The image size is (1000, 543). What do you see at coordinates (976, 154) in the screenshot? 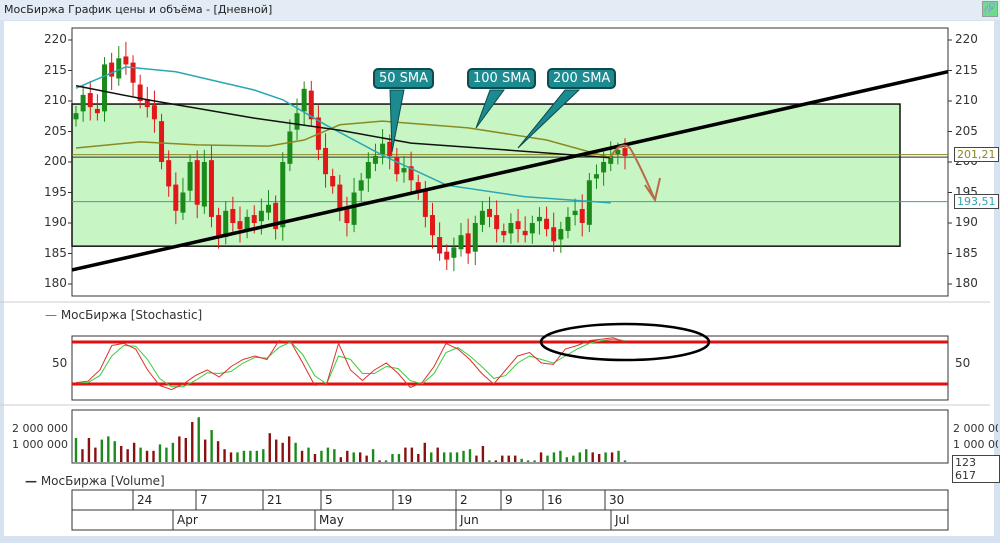
I see `sma100-level-tag: 201,21` at bounding box center [976, 154].